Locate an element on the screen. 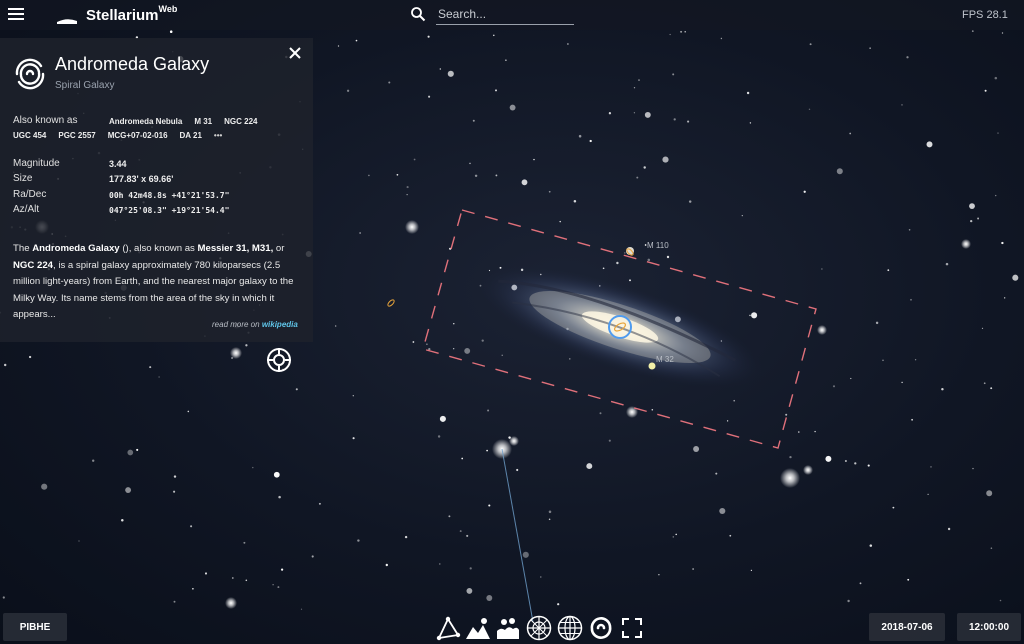 The height and width of the screenshot is (644, 1024). also-known-as-label: Also known as is located at coordinates (45, 120).